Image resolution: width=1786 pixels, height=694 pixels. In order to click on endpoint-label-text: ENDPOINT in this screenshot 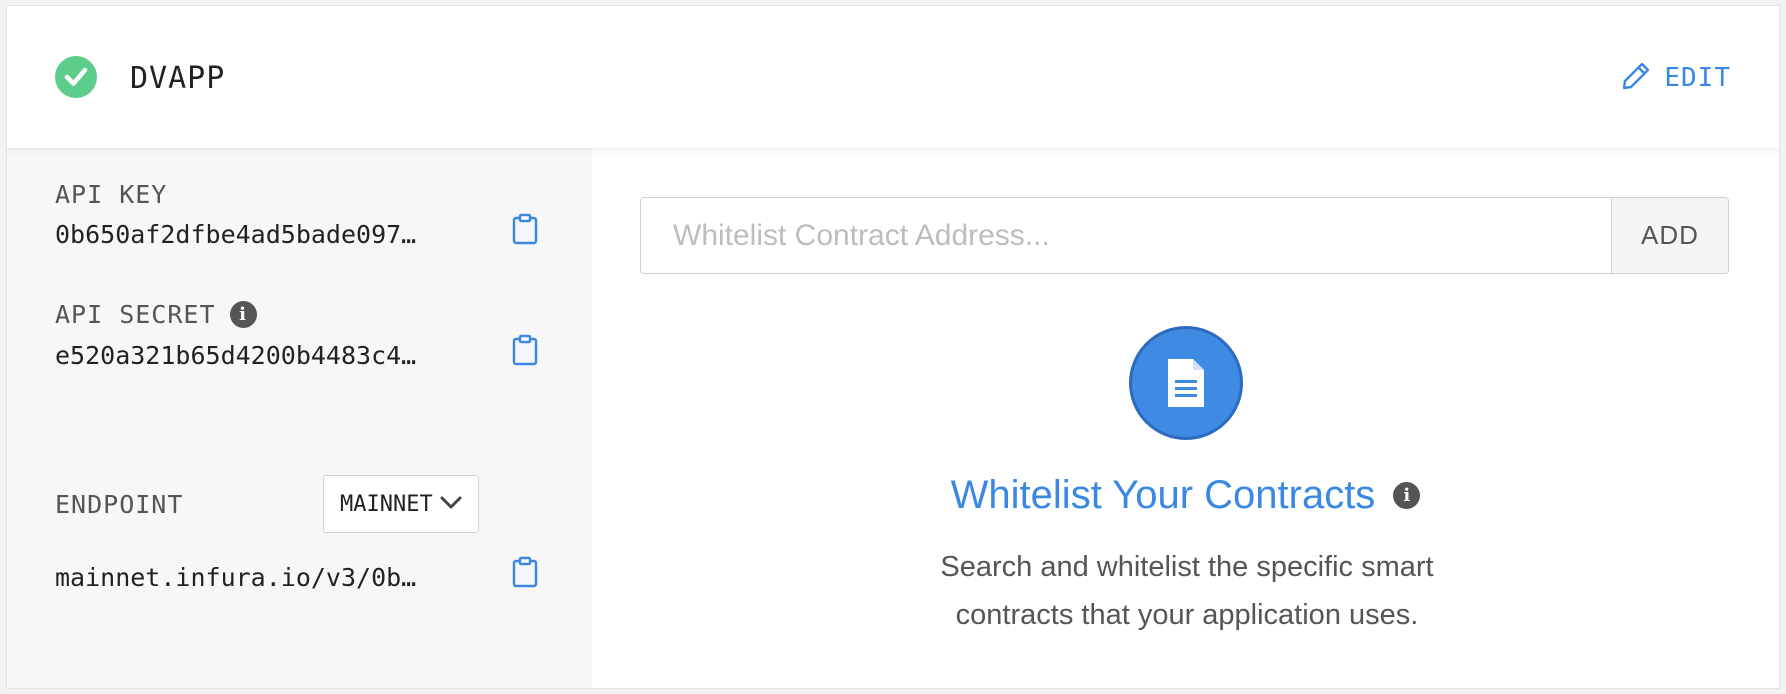, I will do `click(119, 504)`.